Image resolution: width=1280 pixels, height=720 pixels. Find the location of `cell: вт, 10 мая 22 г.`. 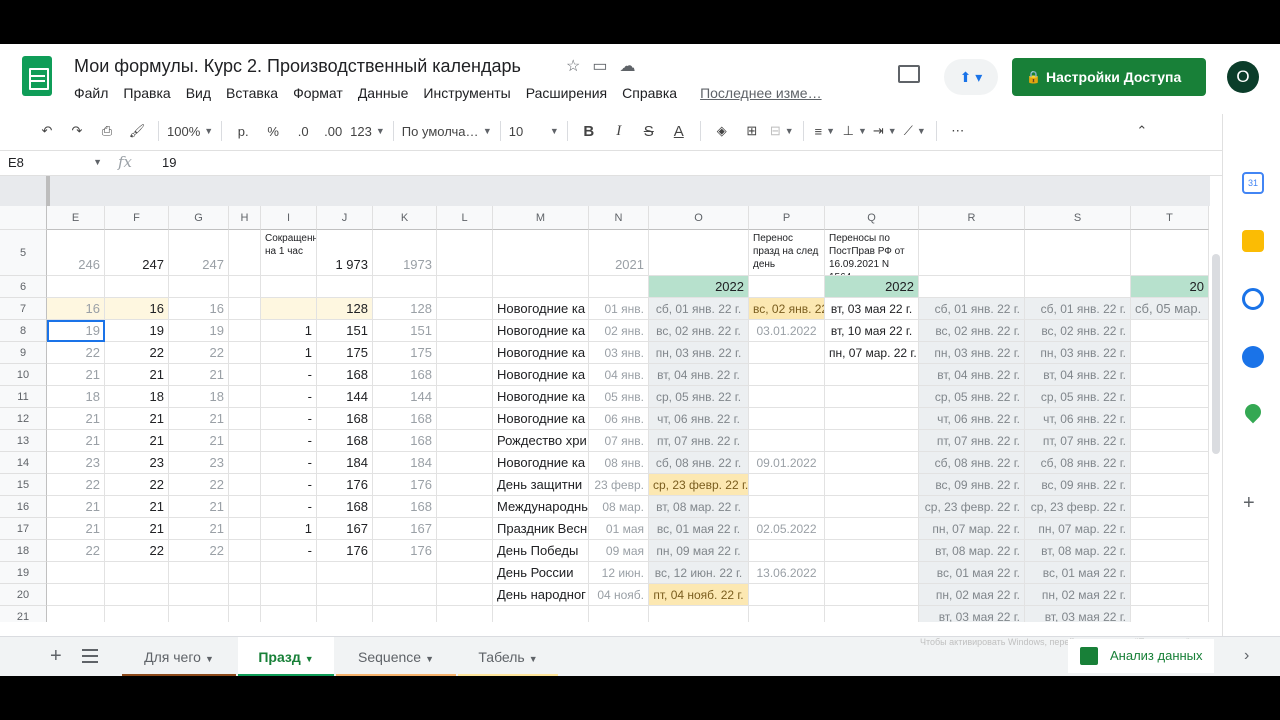

cell: вт, 10 мая 22 г. is located at coordinates (872, 331).